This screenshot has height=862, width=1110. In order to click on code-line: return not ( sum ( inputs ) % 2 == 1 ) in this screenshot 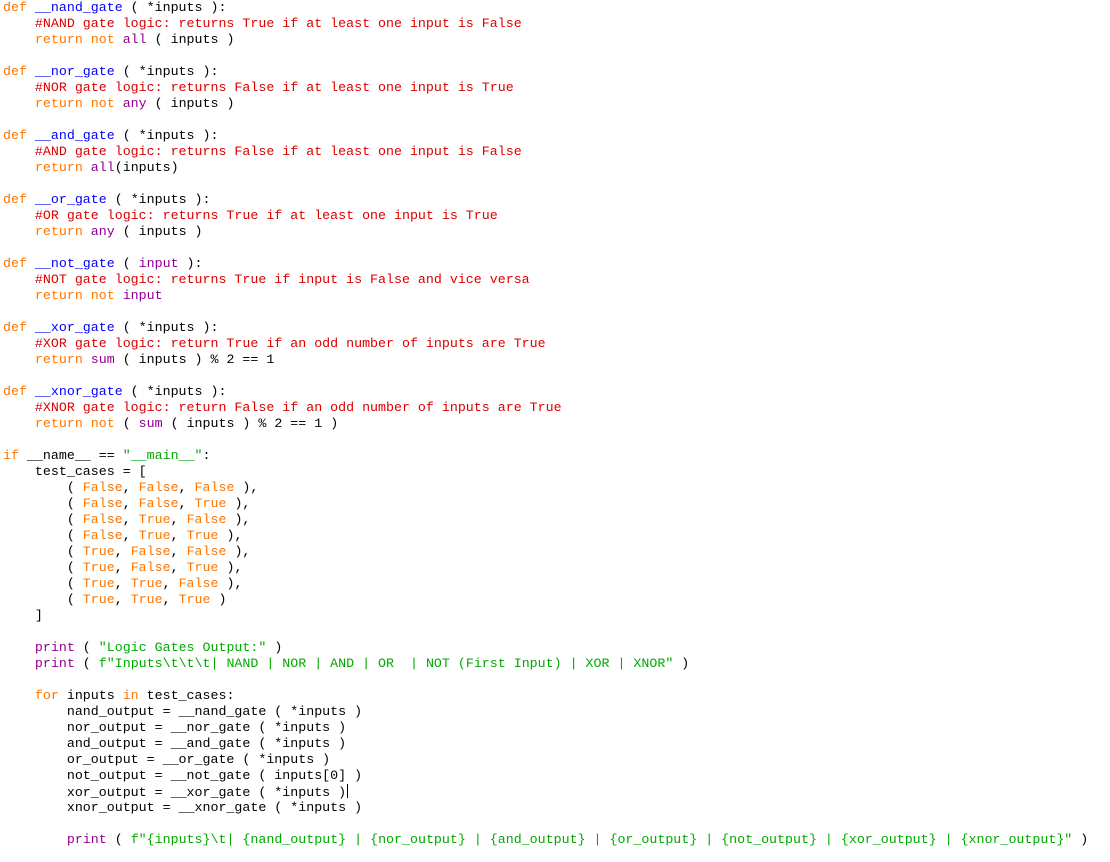, I will do `click(170, 424)`.